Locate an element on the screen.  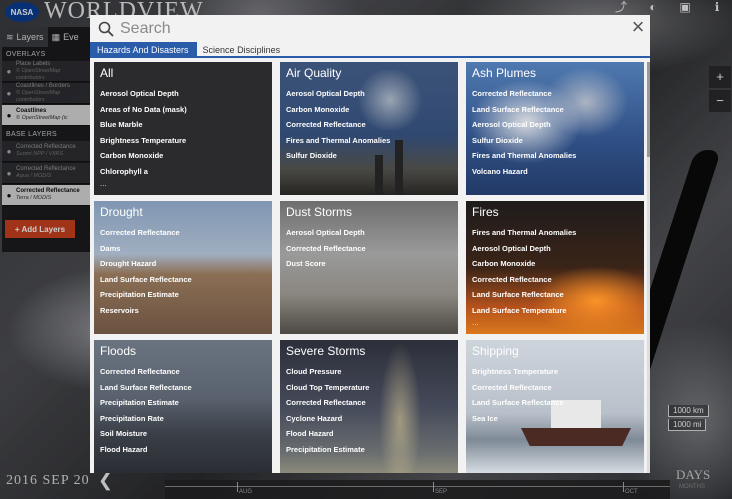
card-title: Drought is located at coordinates (183, 212).